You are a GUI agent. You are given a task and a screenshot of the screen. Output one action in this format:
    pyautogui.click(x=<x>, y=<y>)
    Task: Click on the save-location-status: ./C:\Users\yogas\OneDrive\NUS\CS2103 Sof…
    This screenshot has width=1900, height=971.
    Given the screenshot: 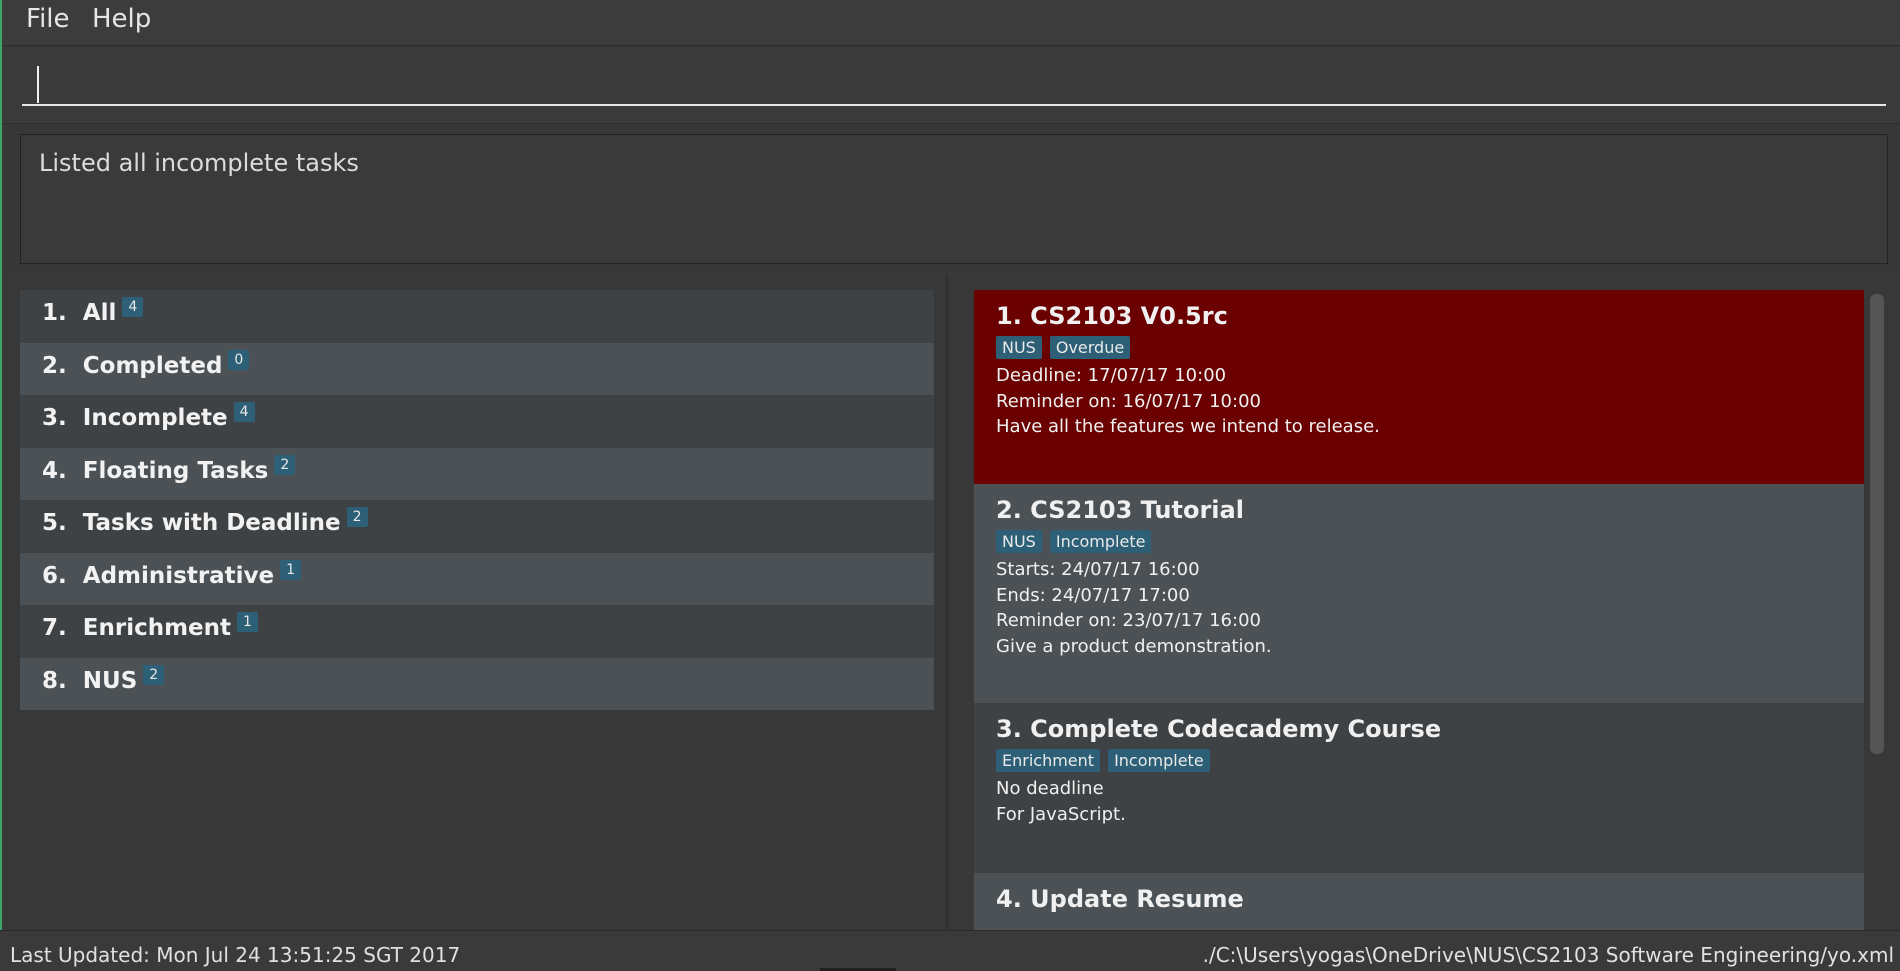 What is the action you would take?
    pyautogui.click(x=1548, y=955)
    